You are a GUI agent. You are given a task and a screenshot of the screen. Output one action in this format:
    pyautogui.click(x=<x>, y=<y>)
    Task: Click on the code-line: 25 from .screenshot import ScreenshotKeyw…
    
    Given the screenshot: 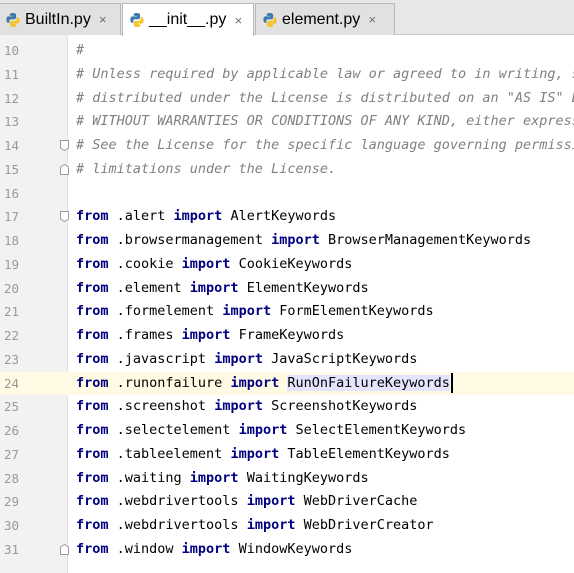 What is the action you would take?
    pyautogui.click(x=287, y=407)
    